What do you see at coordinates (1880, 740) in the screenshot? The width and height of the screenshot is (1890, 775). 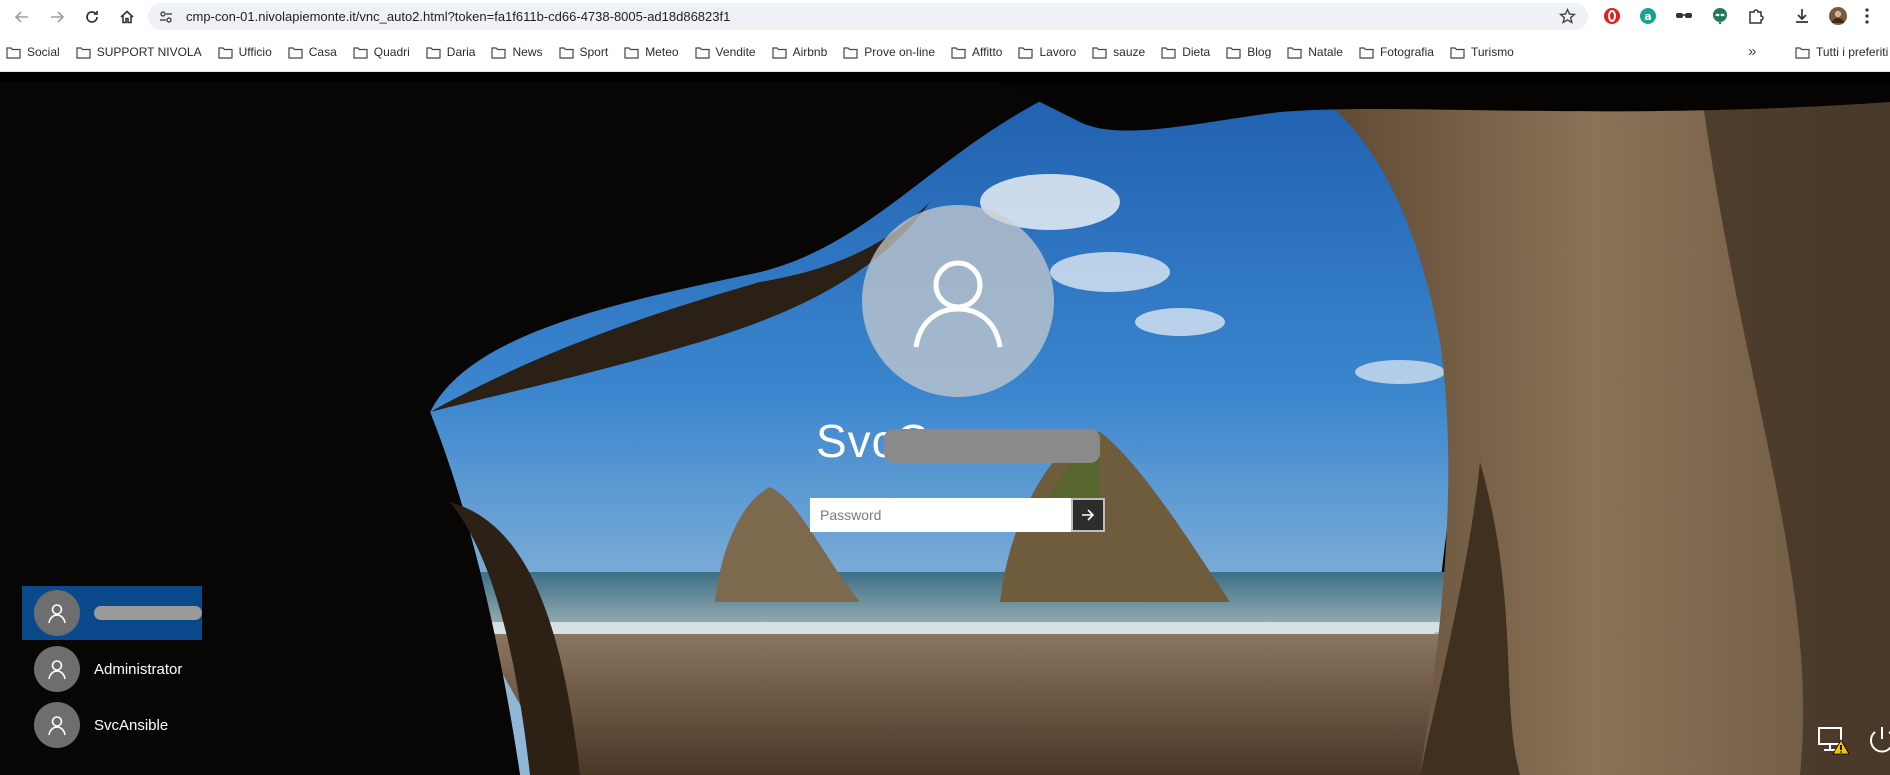 I see `power-icon` at bounding box center [1880, 740].